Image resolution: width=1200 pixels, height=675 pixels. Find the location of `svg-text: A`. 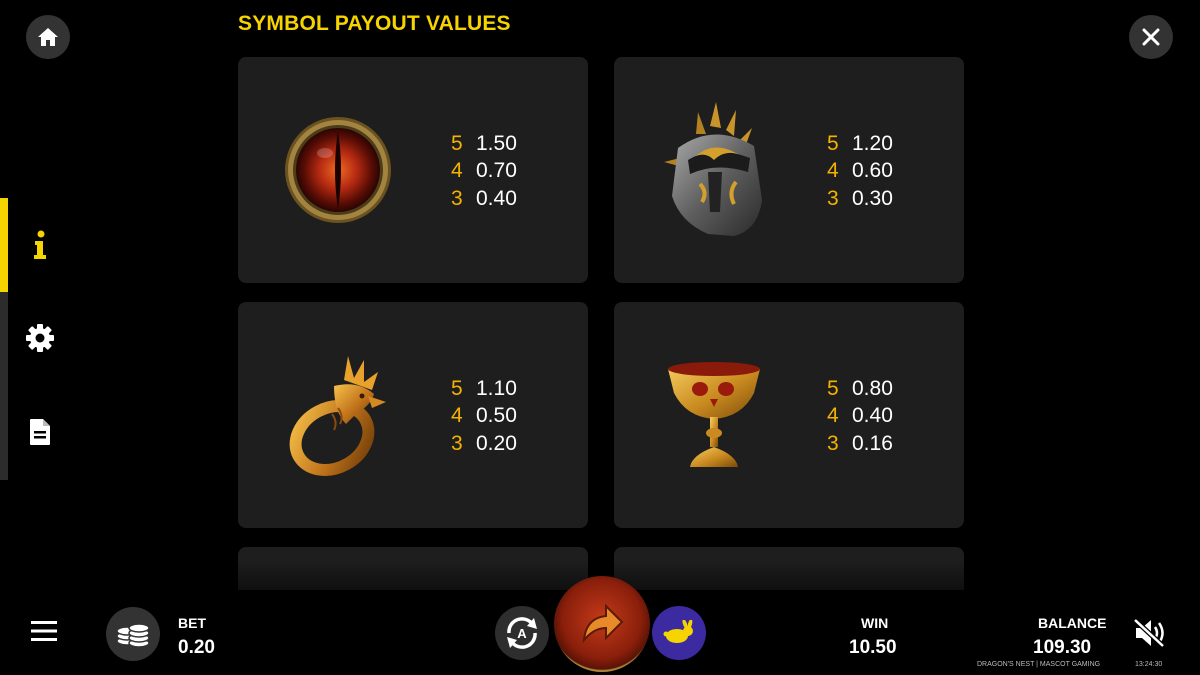

svg-text: A is located at coordinates (522, 633).